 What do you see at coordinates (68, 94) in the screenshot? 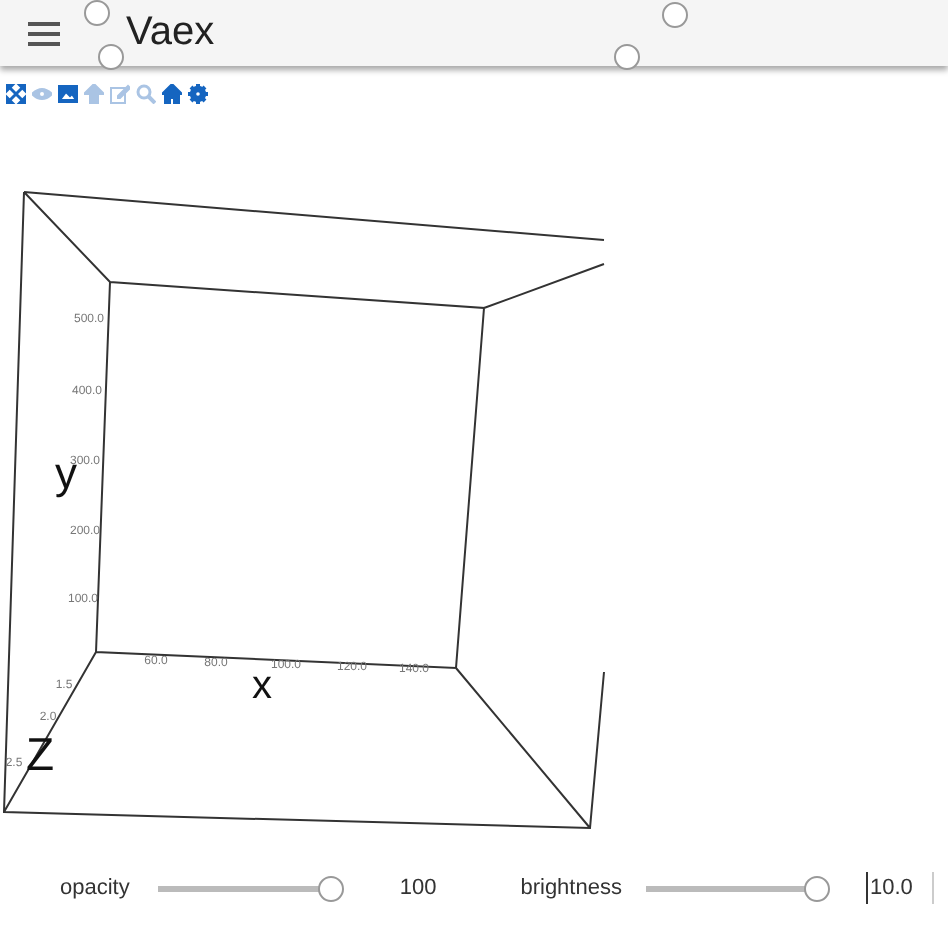
I see `image-icon` at bounding box center [68, 94].